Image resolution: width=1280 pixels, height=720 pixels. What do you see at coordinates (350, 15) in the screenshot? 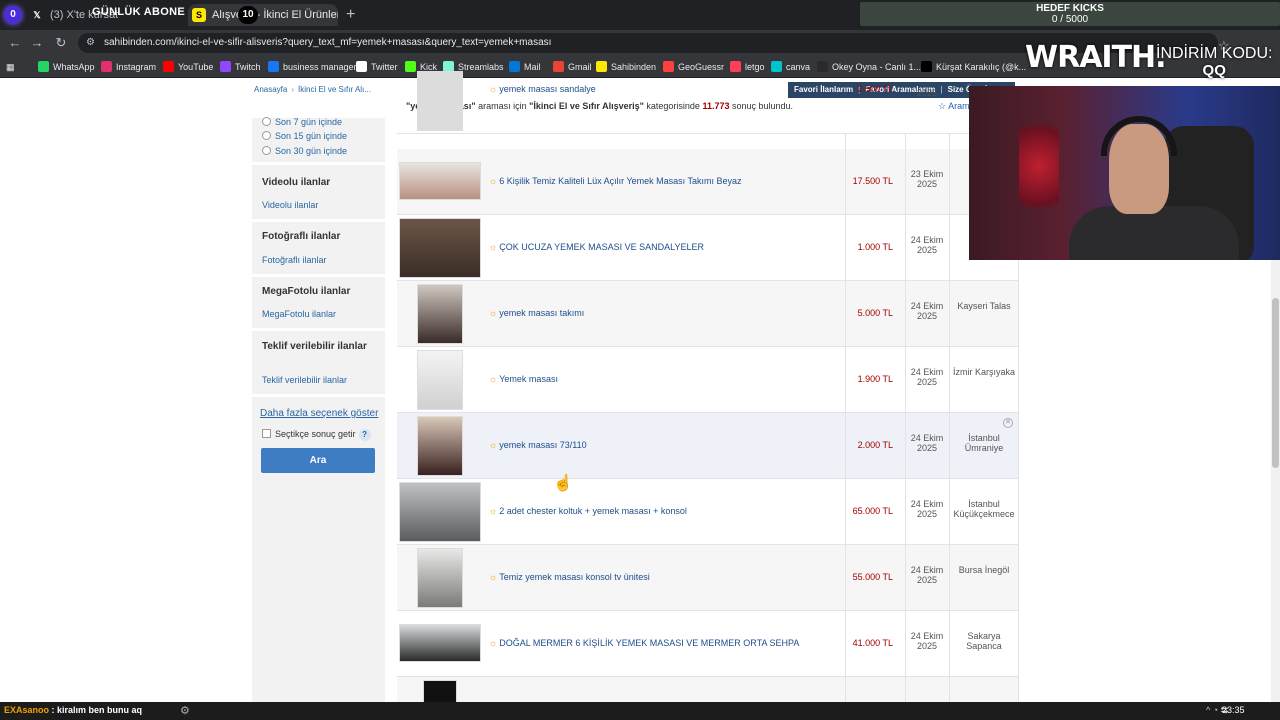
I see `new-tab-button: +` at bounding box center [350, 15].